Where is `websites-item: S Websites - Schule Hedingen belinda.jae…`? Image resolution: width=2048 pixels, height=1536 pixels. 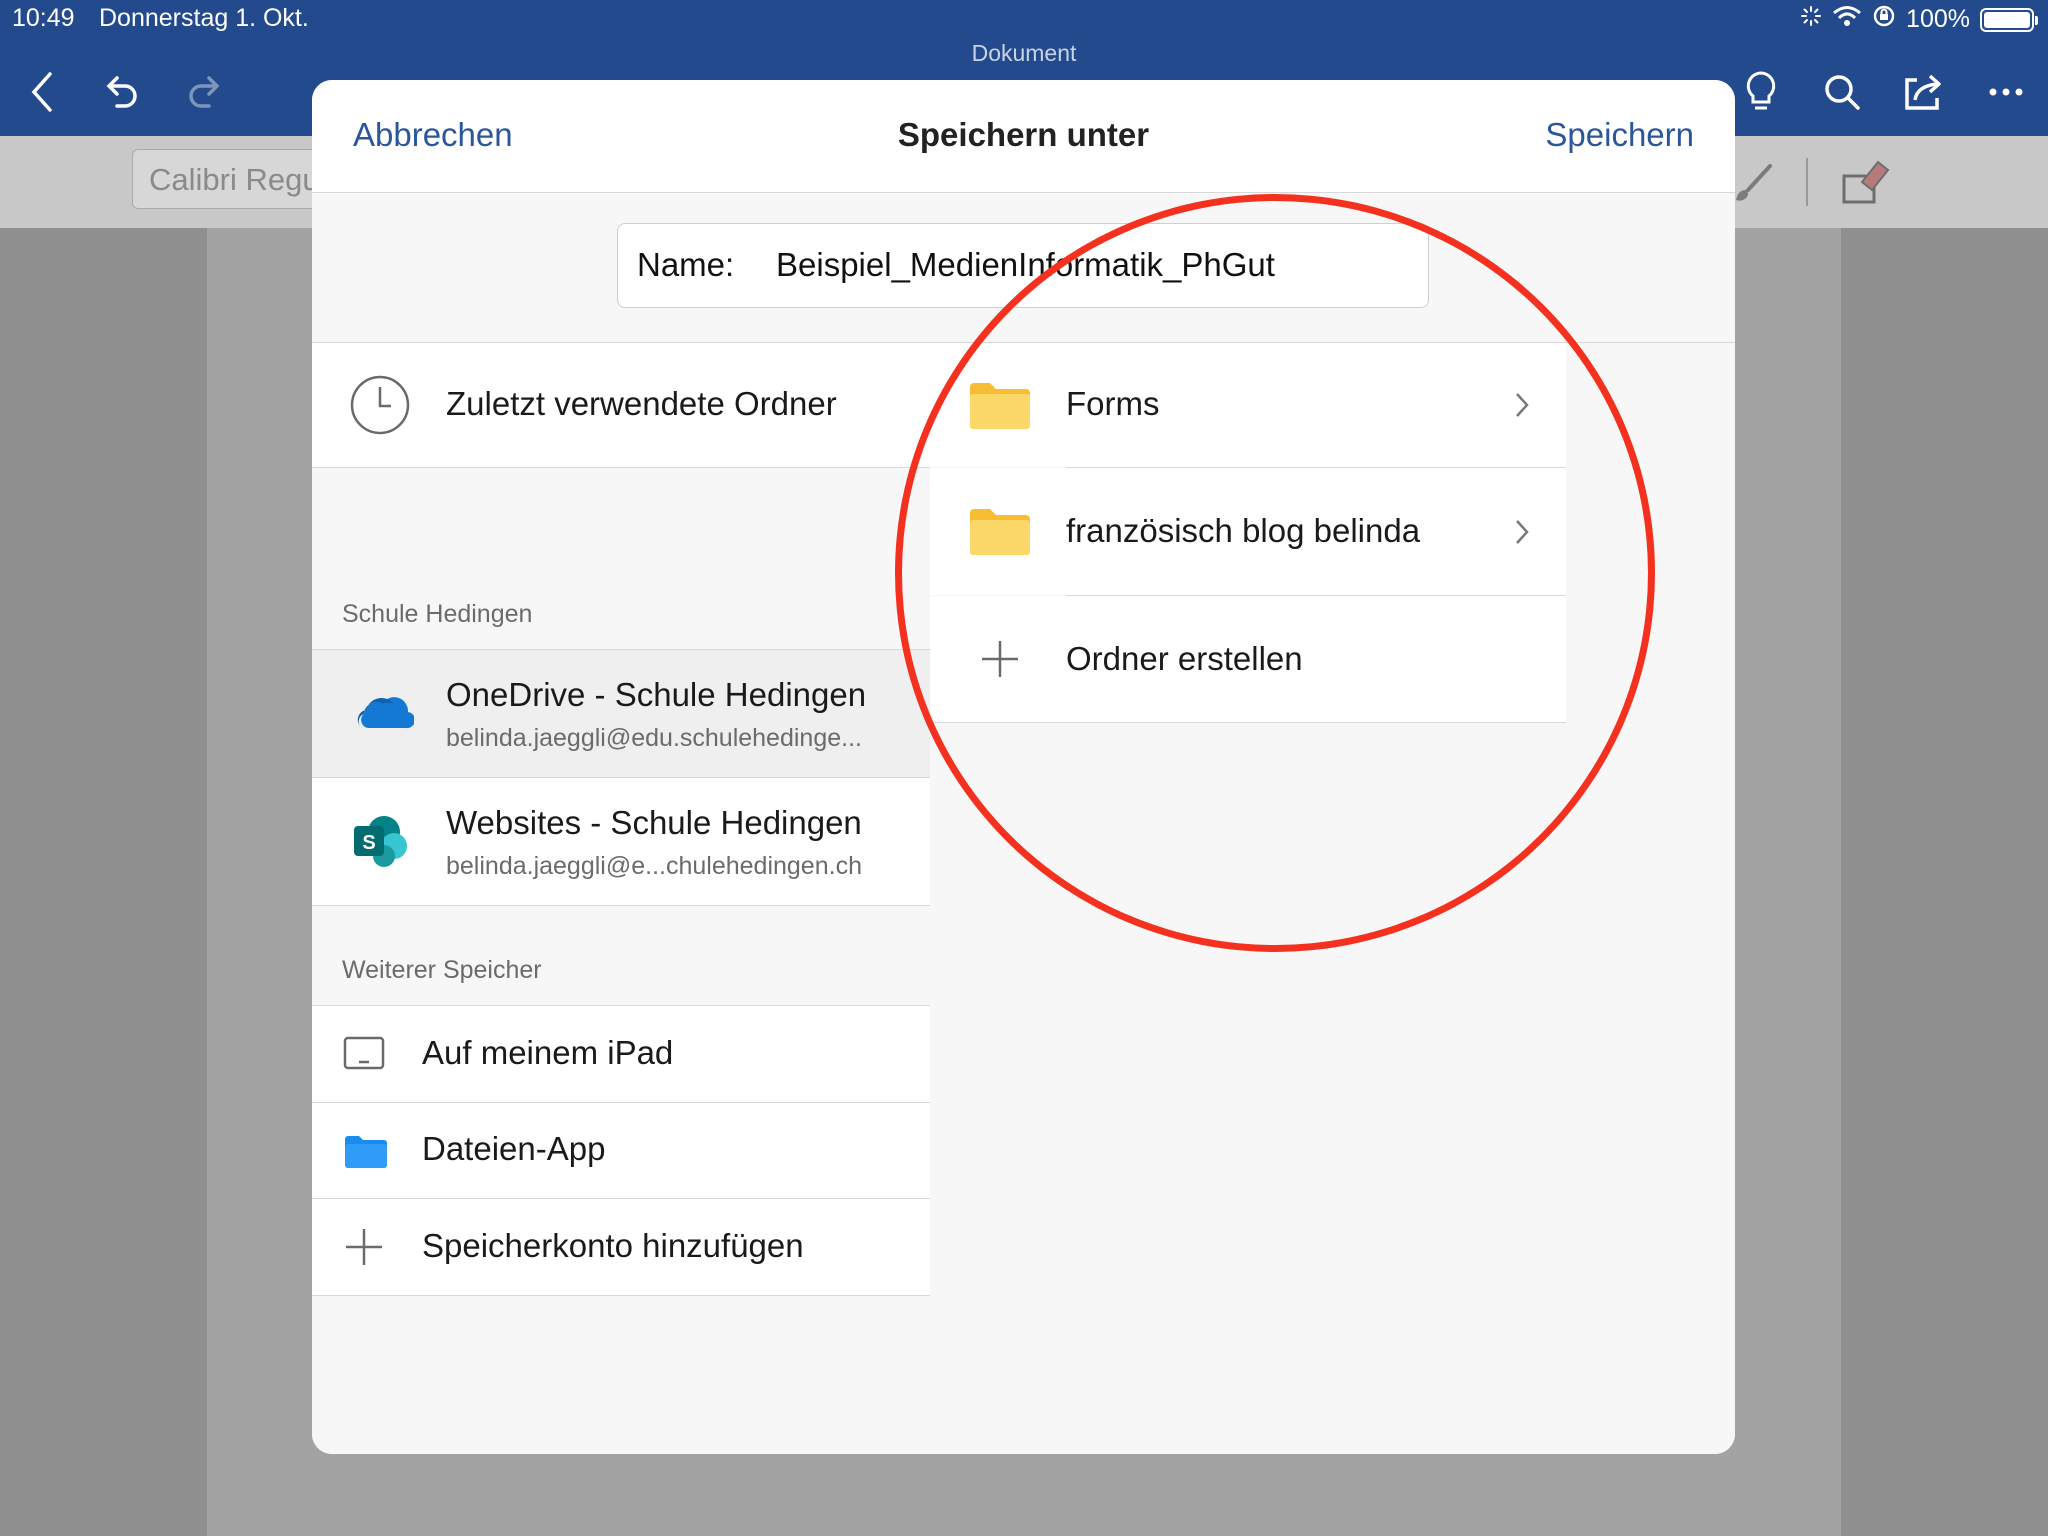 websites-item: S Websites - Schule Hedingen belinda.jae… is located at coordinates (621, 841).